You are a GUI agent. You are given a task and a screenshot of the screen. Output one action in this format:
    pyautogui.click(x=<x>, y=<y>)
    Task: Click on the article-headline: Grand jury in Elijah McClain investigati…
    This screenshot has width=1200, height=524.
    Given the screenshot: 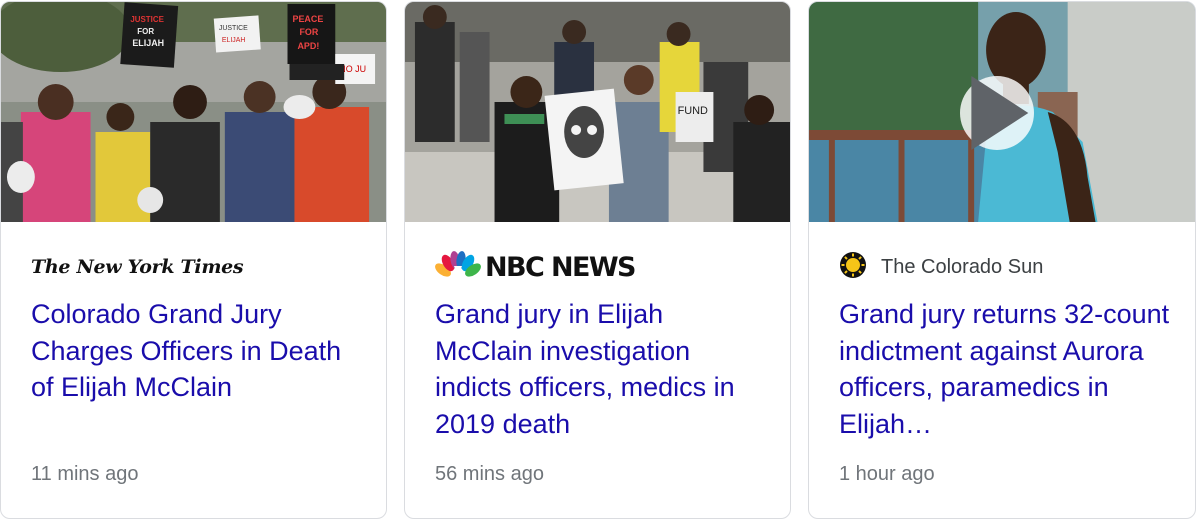 What is the action you would take?
    pyautogui.click(x=600, y=369)
    